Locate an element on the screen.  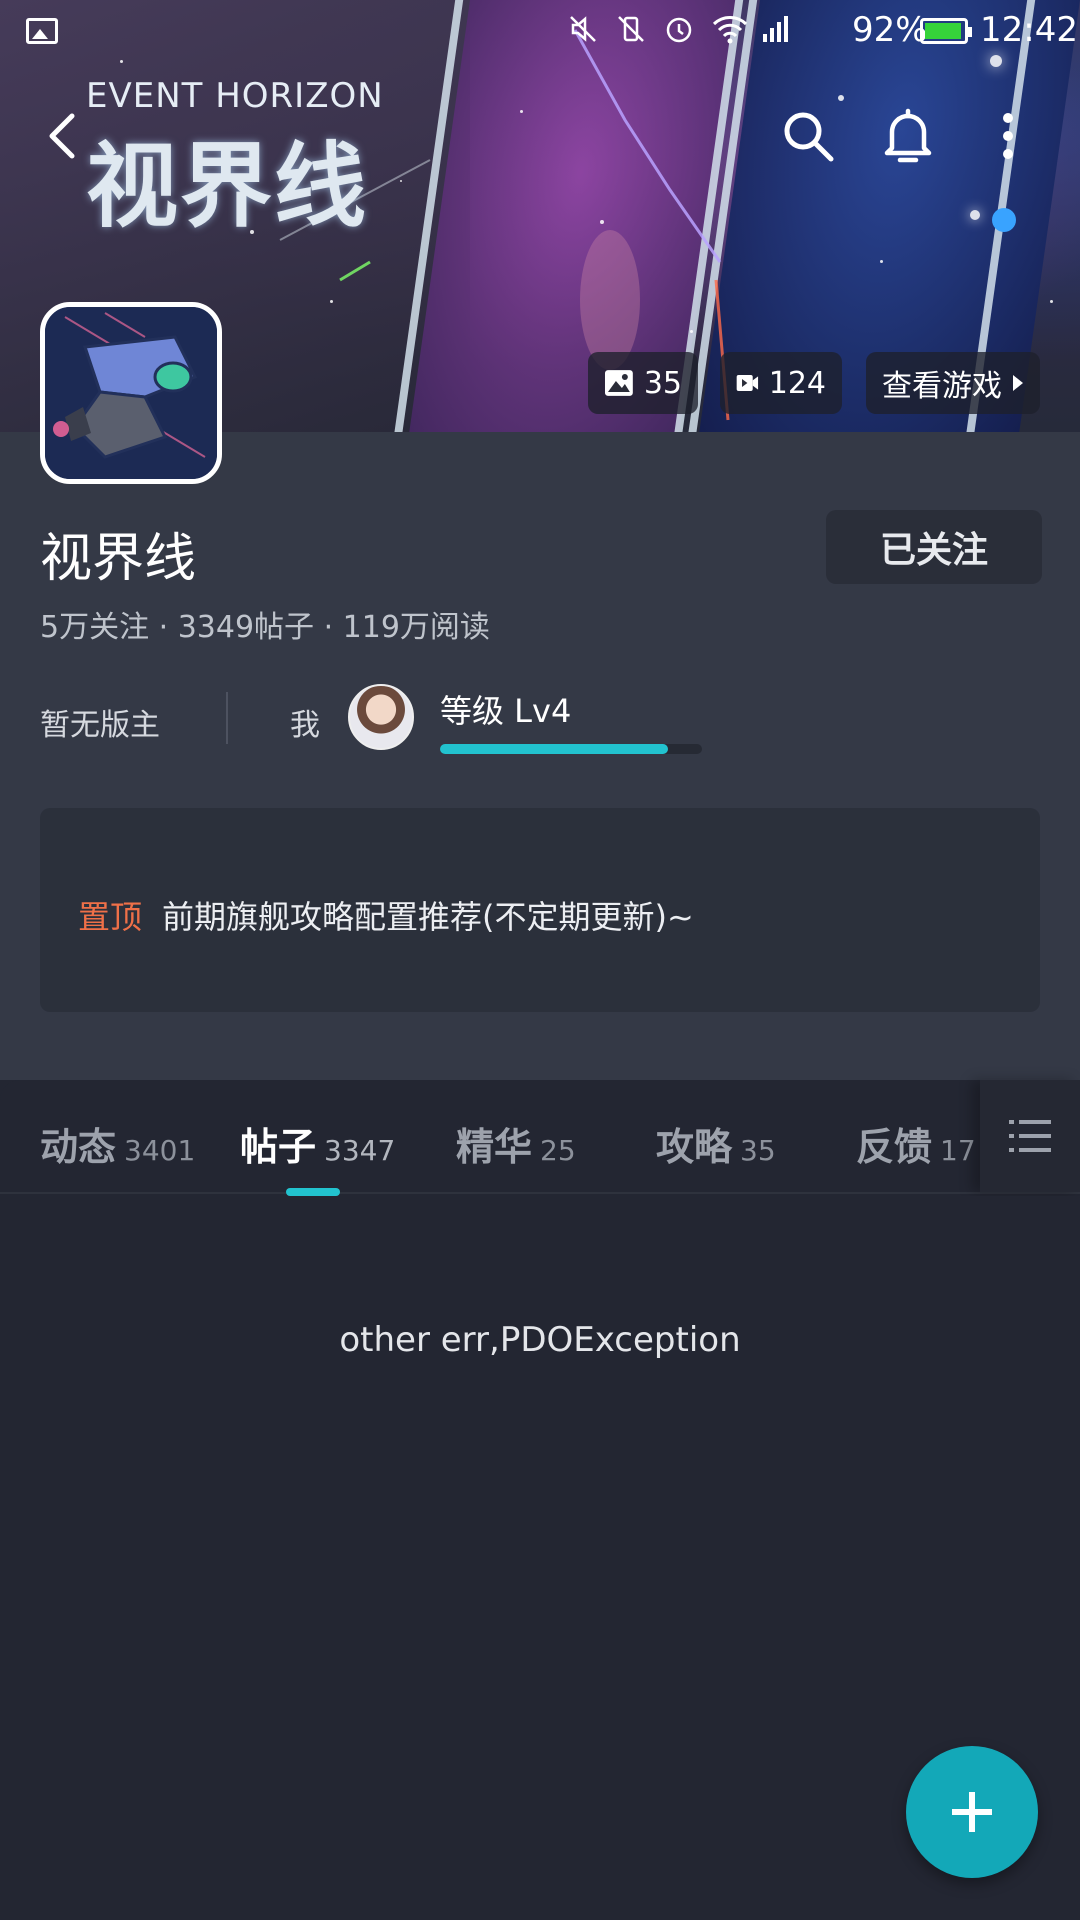
status-bar: 92% 12:42 is located at coordinates (540, 31).